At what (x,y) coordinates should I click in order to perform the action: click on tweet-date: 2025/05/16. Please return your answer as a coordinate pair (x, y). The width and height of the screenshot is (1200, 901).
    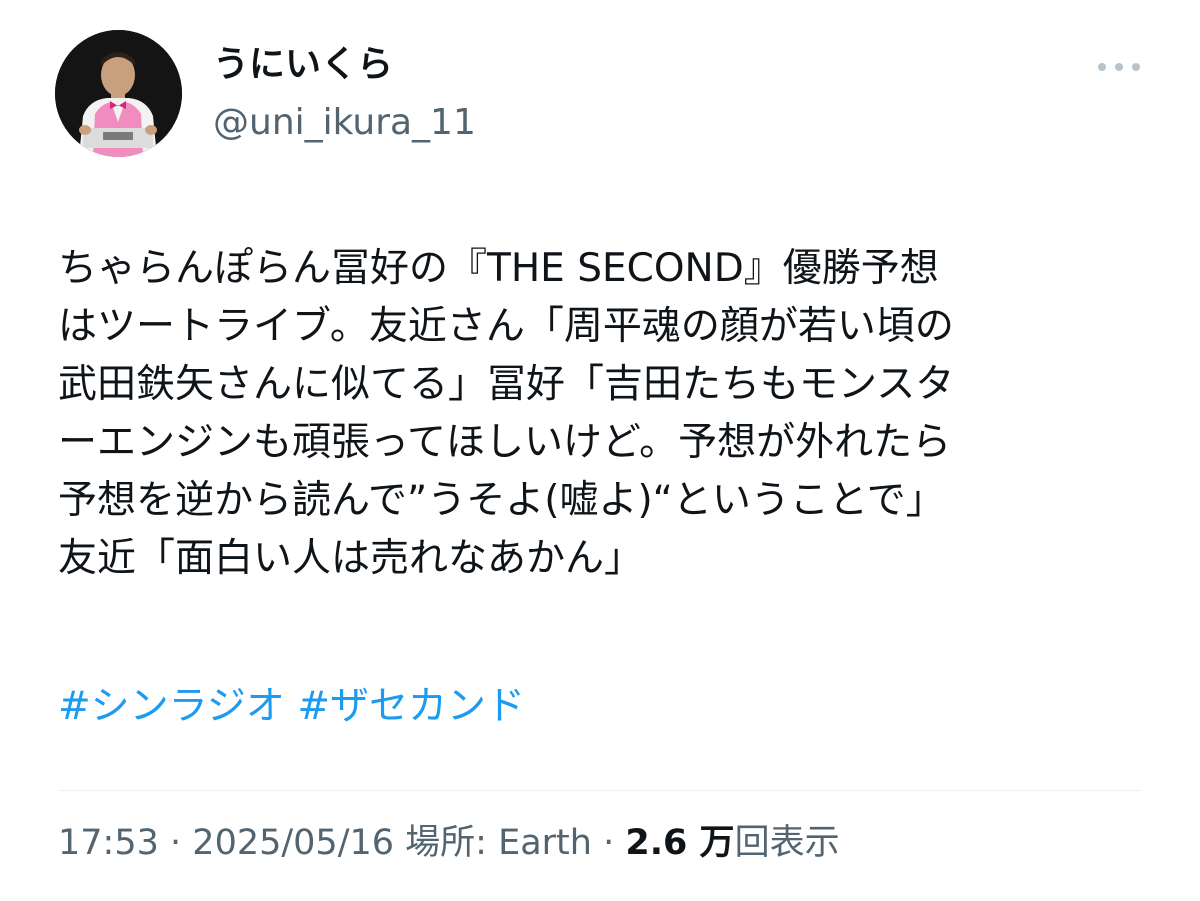
    Looking at the image, I should click on (293, 843).